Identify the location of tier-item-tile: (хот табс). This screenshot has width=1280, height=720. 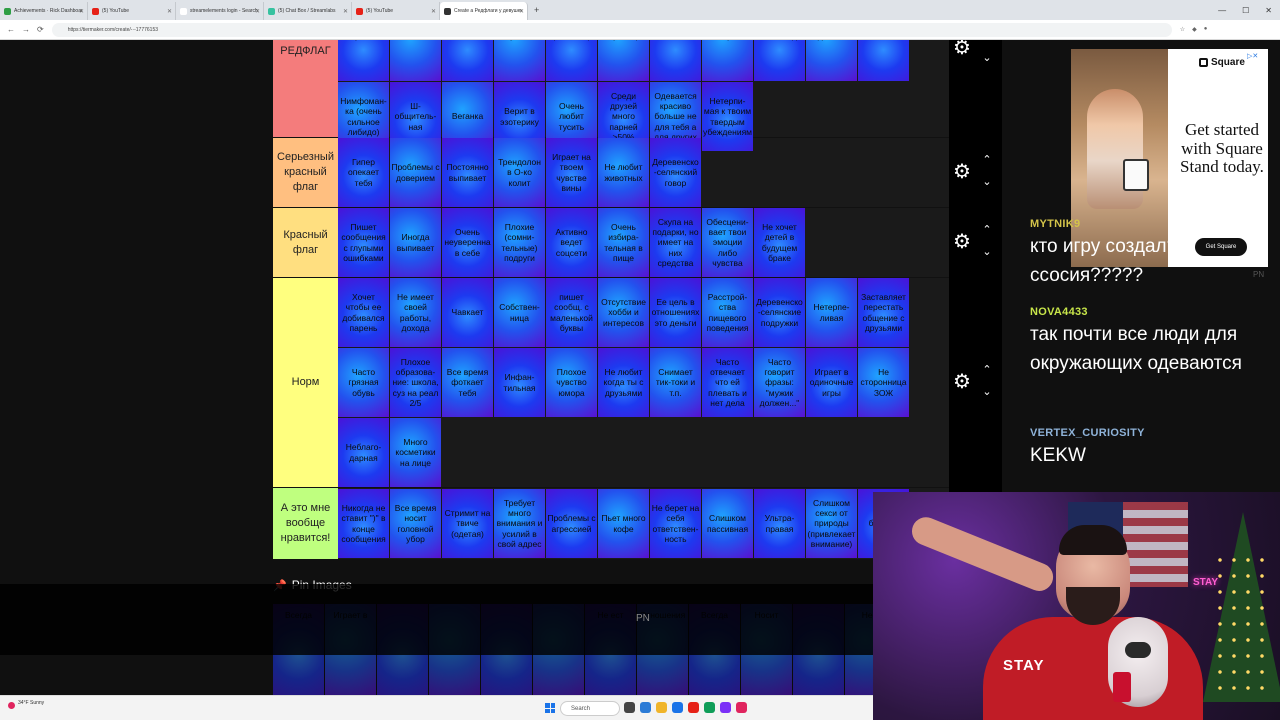
(571, 60).